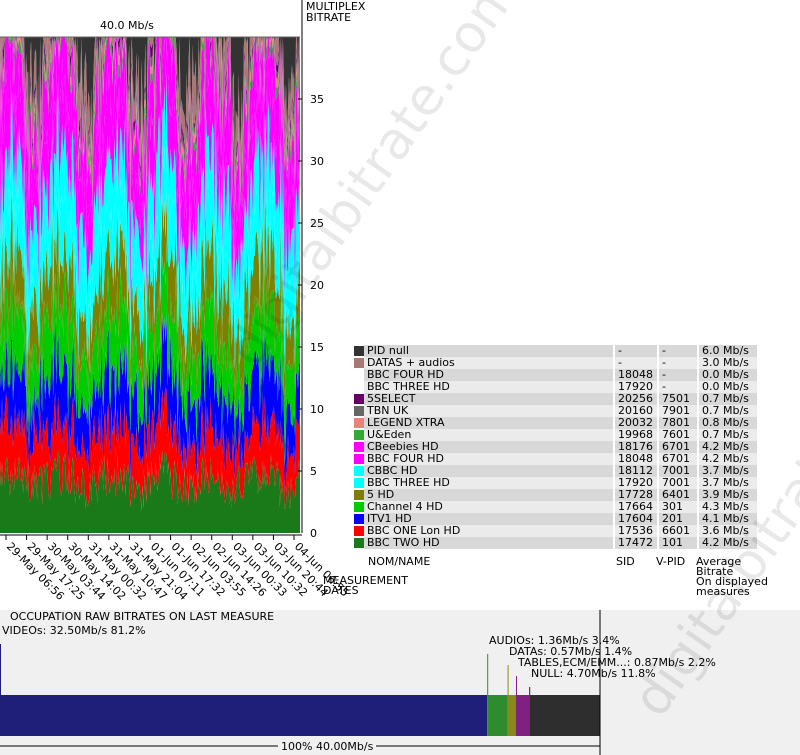 The image size is (800, 755). I want to click on occupation-total-label: 100% 40.00Mb/s, so click(327, 746).